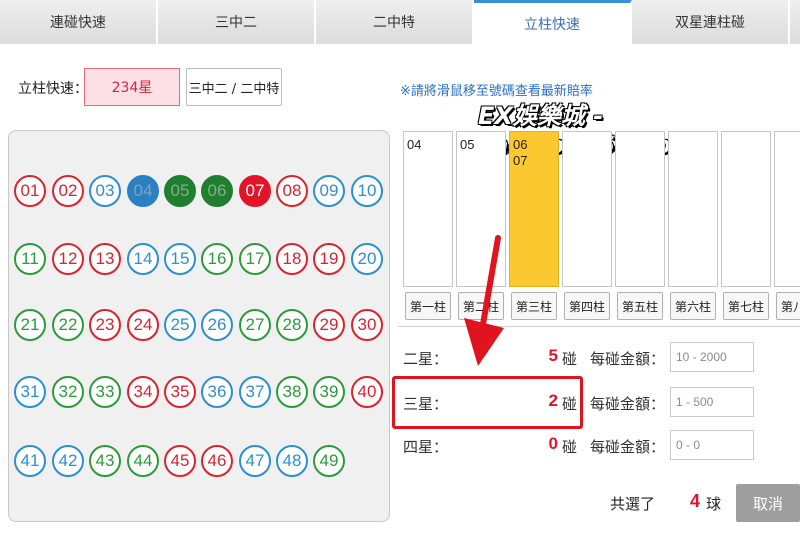 The image size is (800, 533). What do you see at coordinates (132, 87) in the screenshot?
I see `star-count-badge: 234星` at bounding box center [132, 87].